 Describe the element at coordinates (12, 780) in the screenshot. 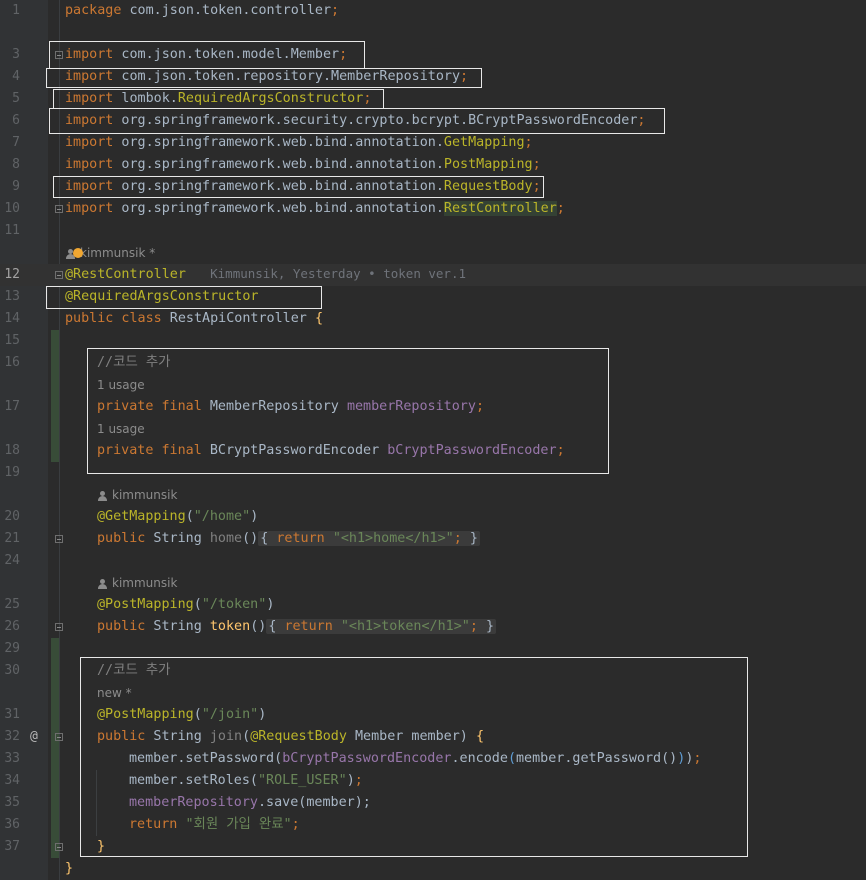

I see `line-number: 34` at that location.